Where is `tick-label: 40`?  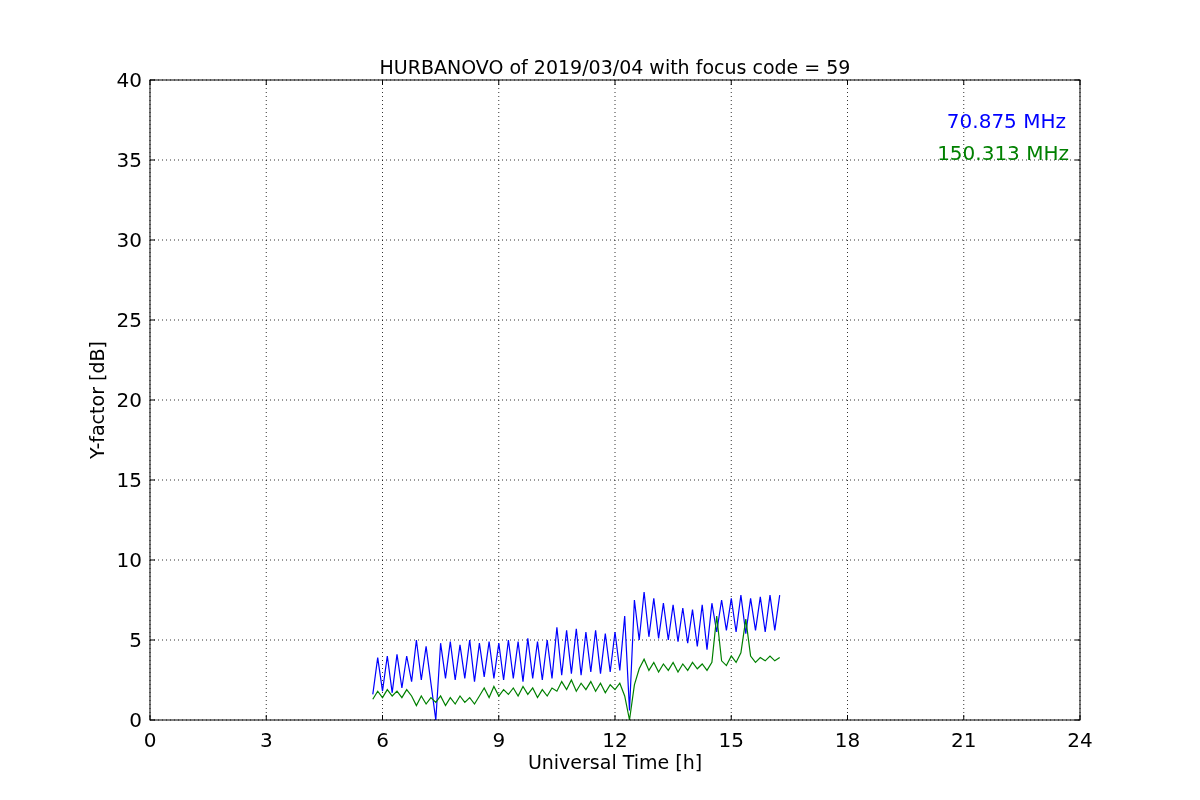
tick-label: 40 is located at coordinates (129, 80).